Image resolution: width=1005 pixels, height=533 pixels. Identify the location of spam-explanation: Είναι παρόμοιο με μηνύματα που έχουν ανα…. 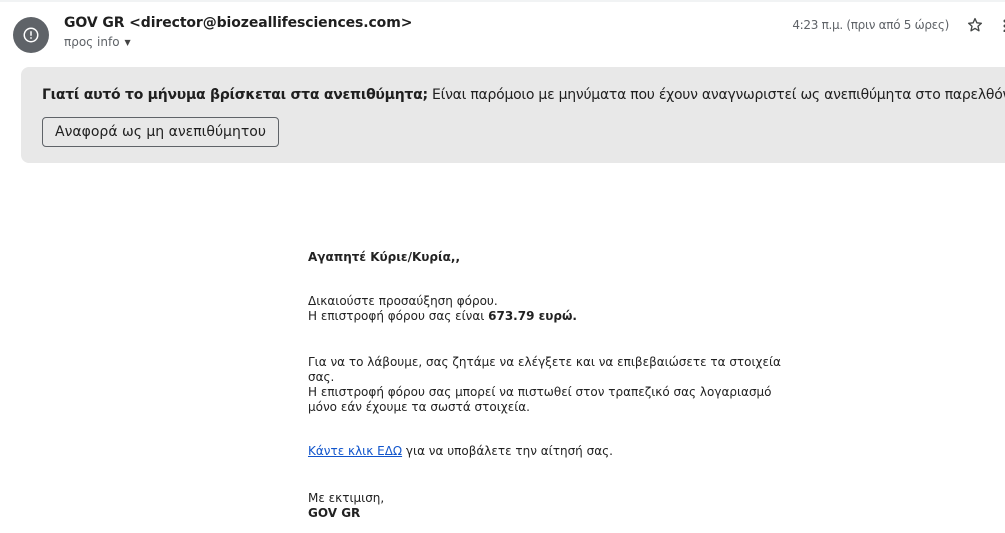
(716, 95).